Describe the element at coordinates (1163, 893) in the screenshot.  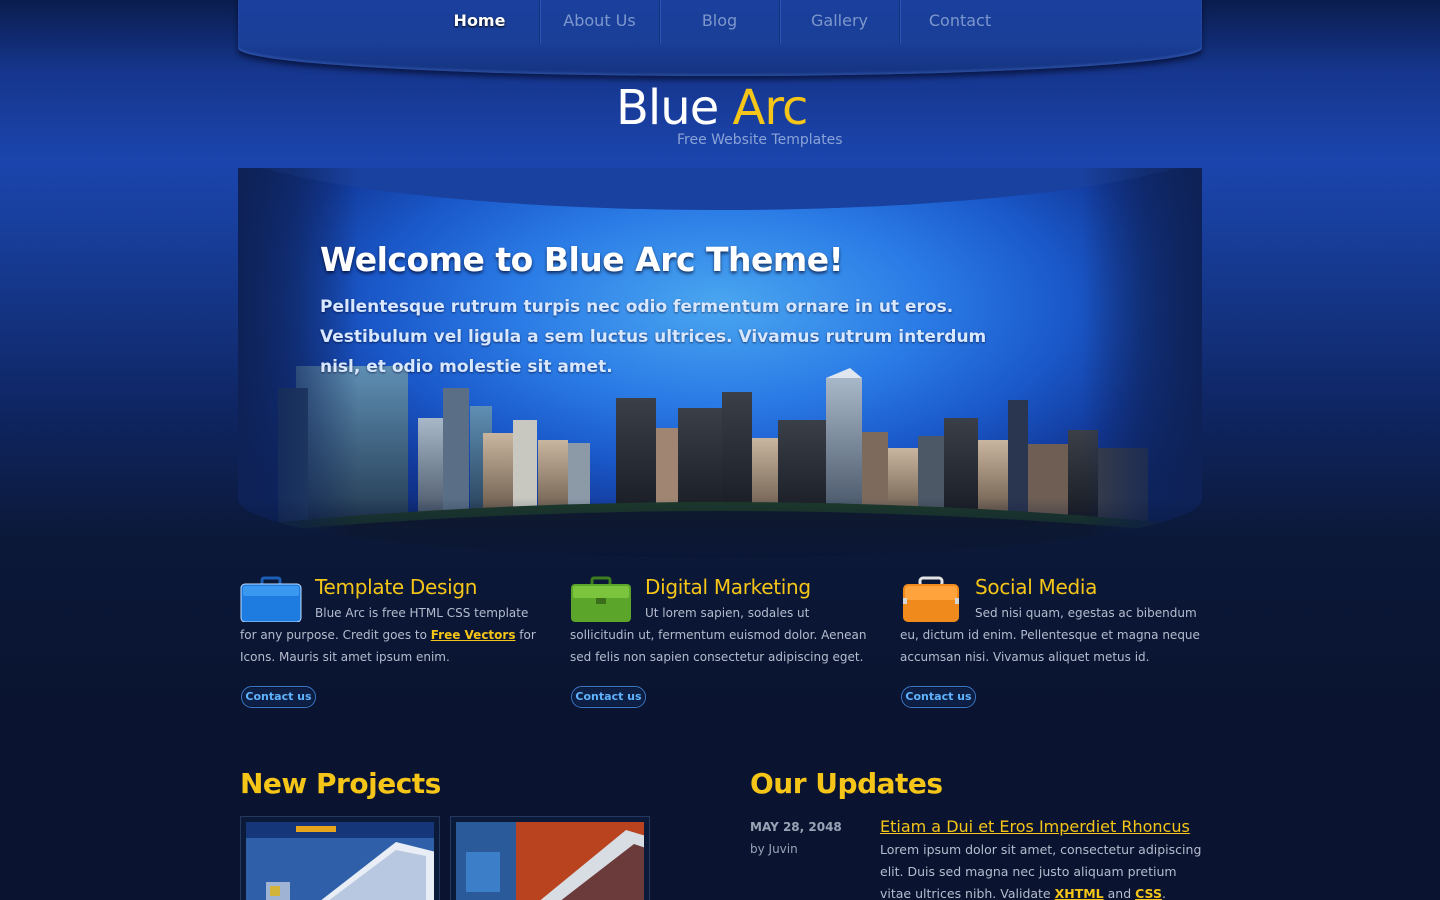
I see `update-text-part: .` at that location.